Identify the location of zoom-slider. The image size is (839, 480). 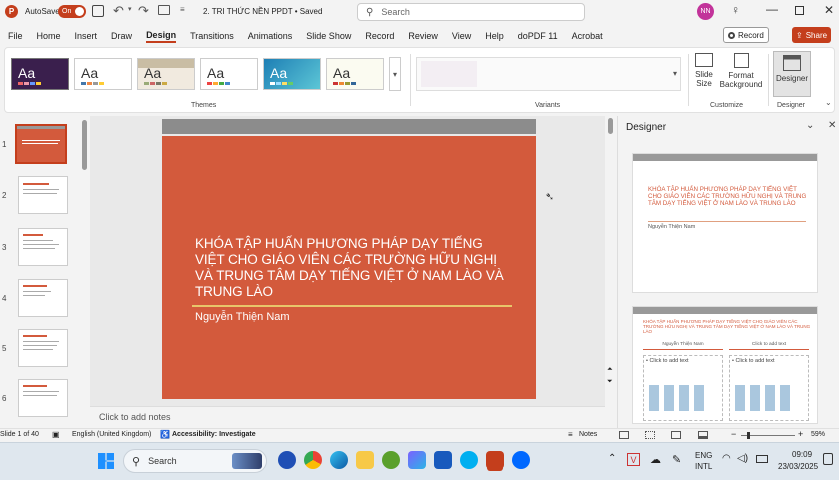
(768, 435).